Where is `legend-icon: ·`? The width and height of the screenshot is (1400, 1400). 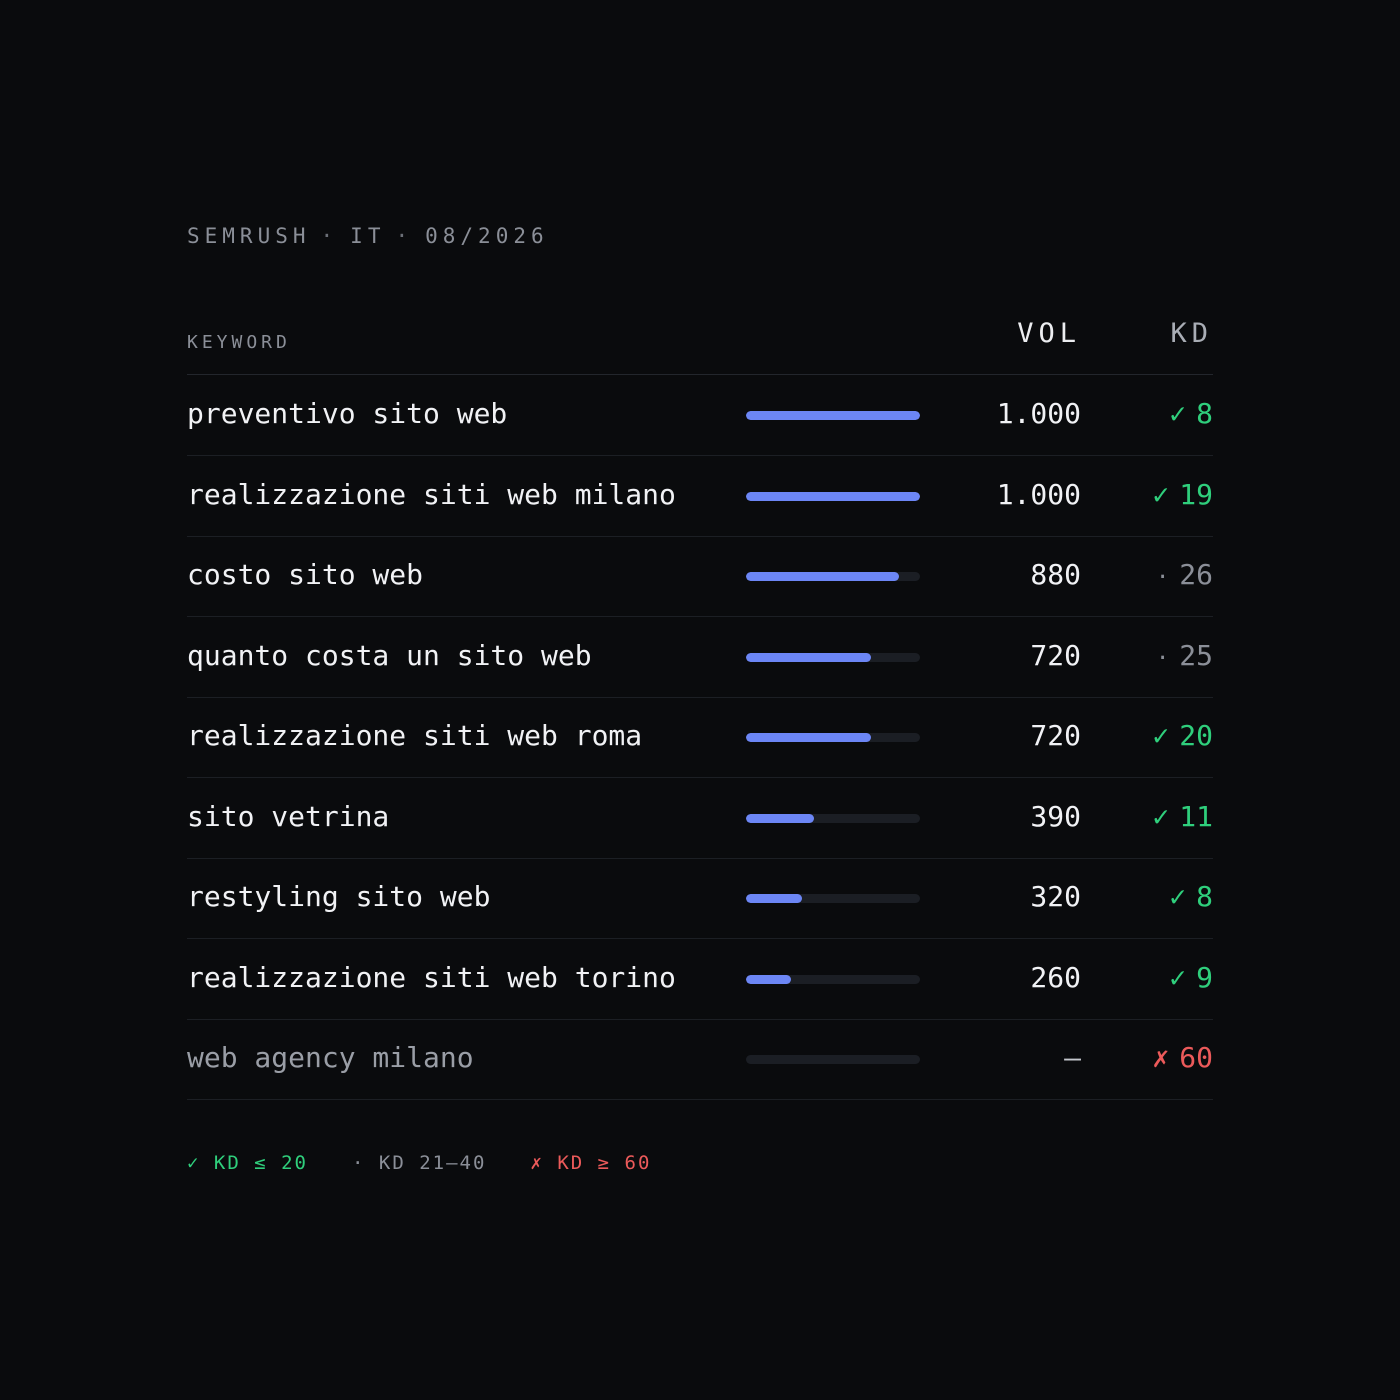 legend-icon: · is located at coordinates (358, 1163).